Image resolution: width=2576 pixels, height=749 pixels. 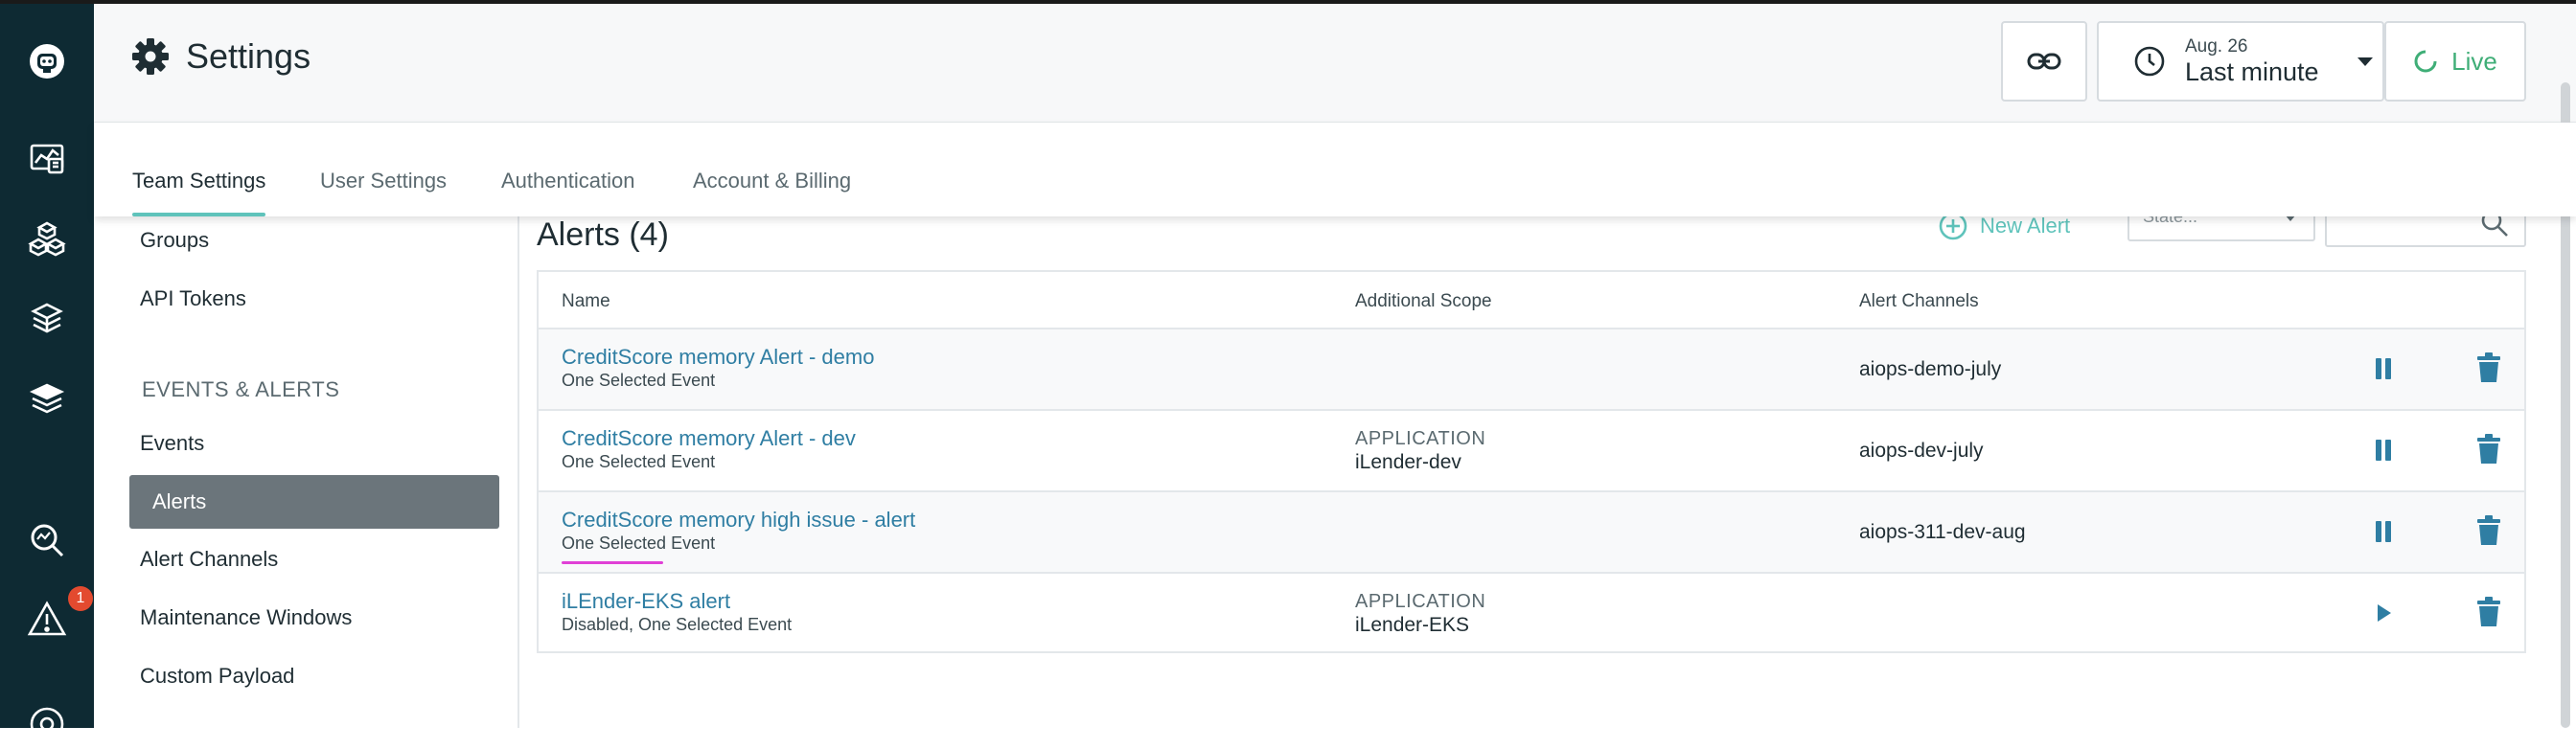 What do you see at coordinates (174, 241) in the screenshot?
I see `sidebar-item-groups: Groups` at bounding box center [174, 241].